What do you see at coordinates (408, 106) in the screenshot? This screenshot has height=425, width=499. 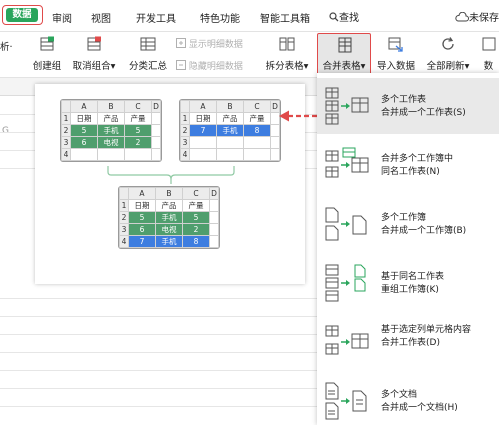 I see `menu-item-merge-sheets: 多个工作表 合并成一个工作表(S)` at bounding box center [408, 106].